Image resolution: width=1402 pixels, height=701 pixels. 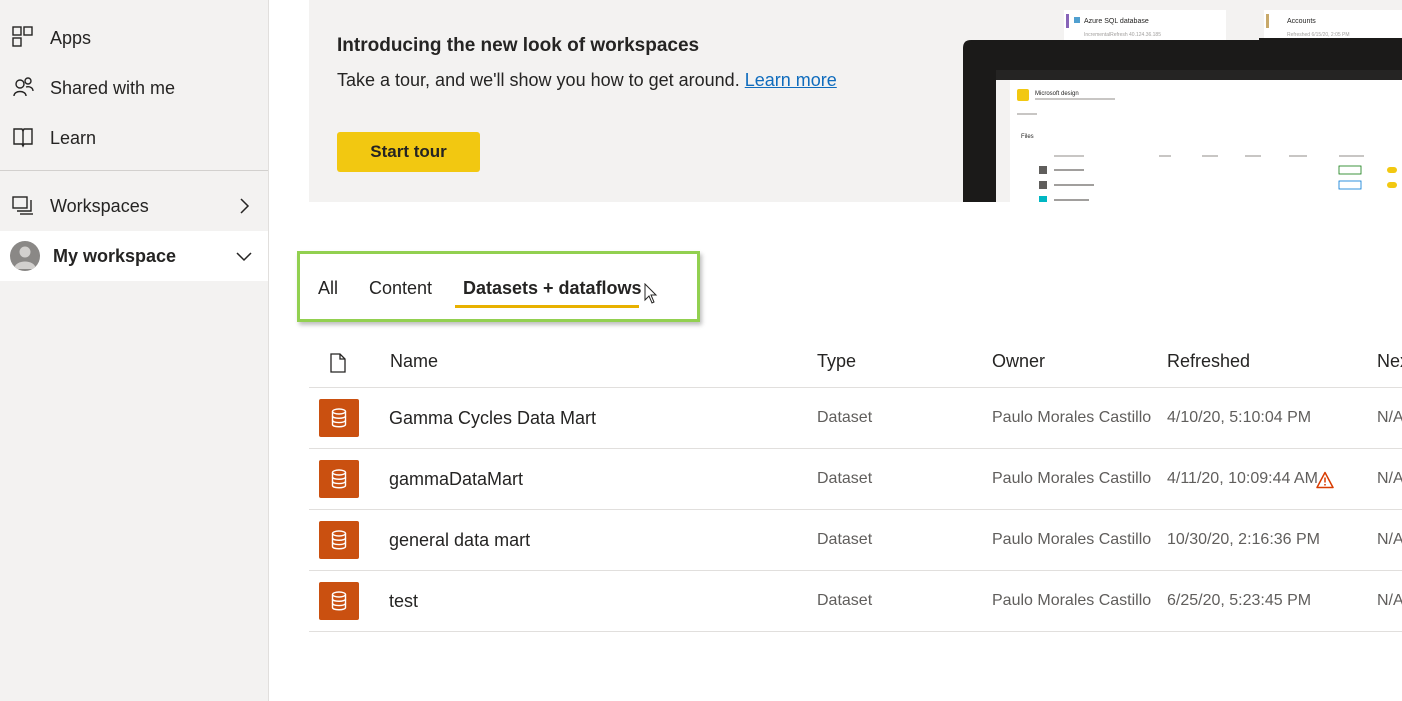 I want to click on dataset-name: Gamma Cycles Data Mart, so click(x=492, y=418).